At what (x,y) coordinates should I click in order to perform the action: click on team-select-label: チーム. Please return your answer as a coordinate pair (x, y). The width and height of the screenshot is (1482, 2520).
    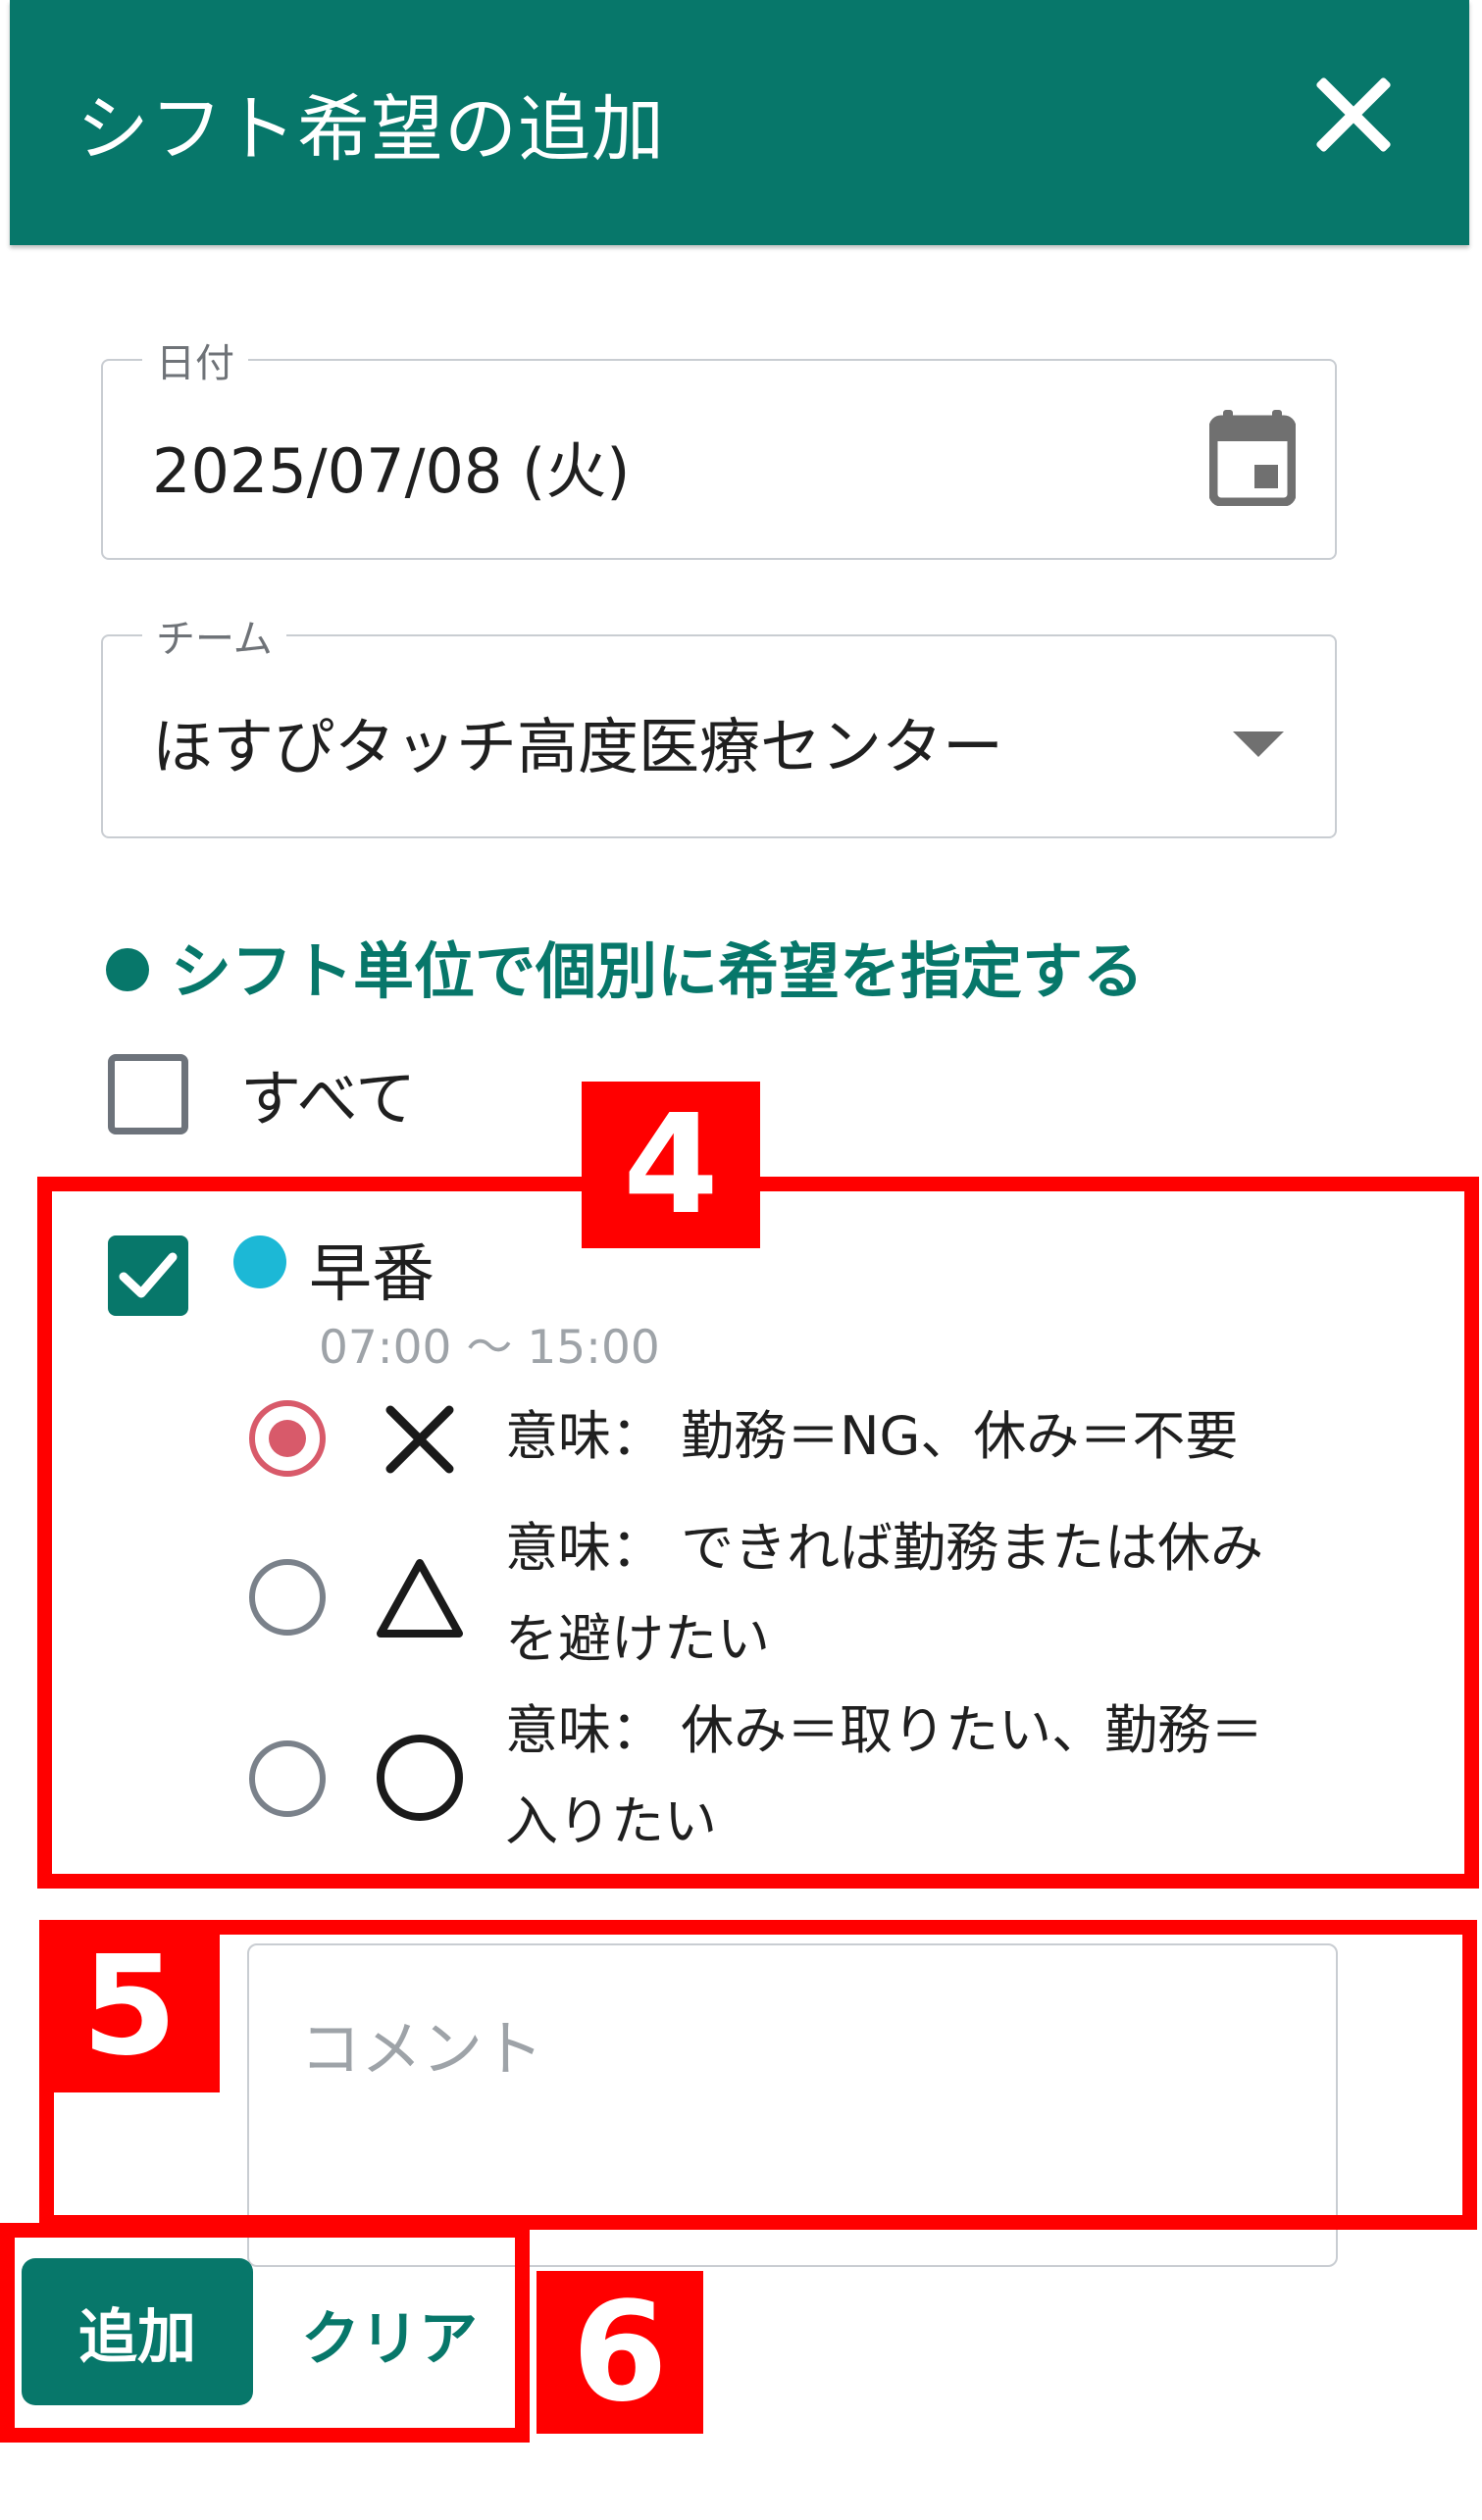
    Looking at the image, I should click on (214, 635).